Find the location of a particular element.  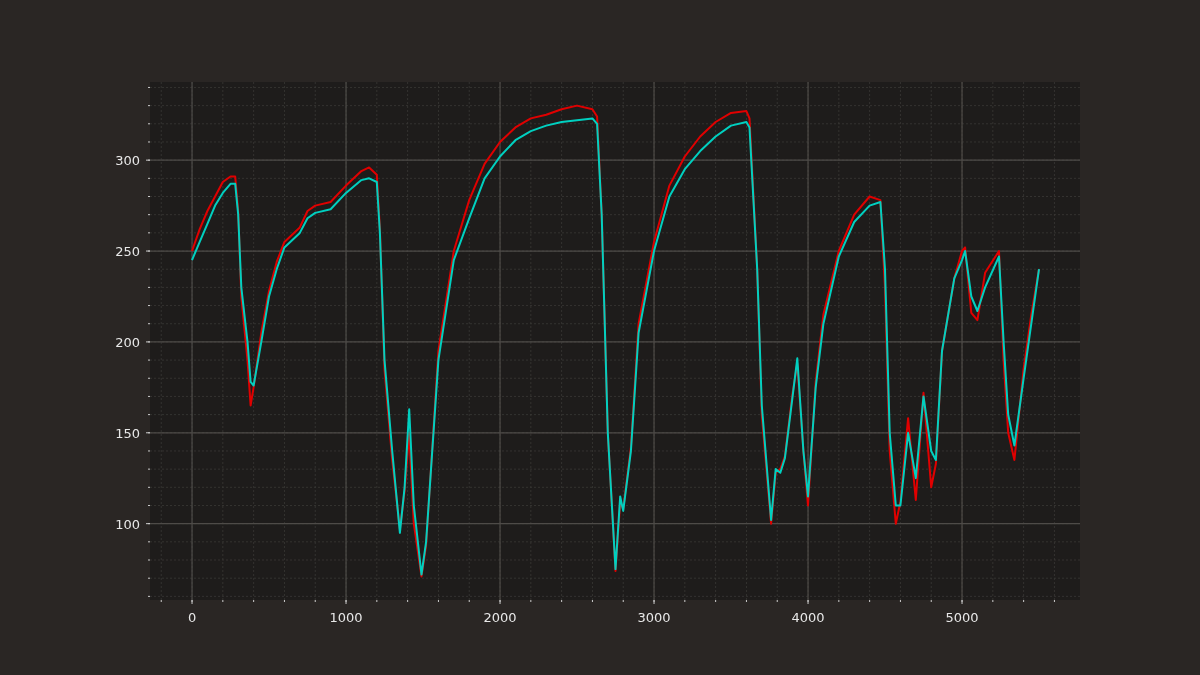

x-tick-label: 5000 is located at coordinates (962, 617).